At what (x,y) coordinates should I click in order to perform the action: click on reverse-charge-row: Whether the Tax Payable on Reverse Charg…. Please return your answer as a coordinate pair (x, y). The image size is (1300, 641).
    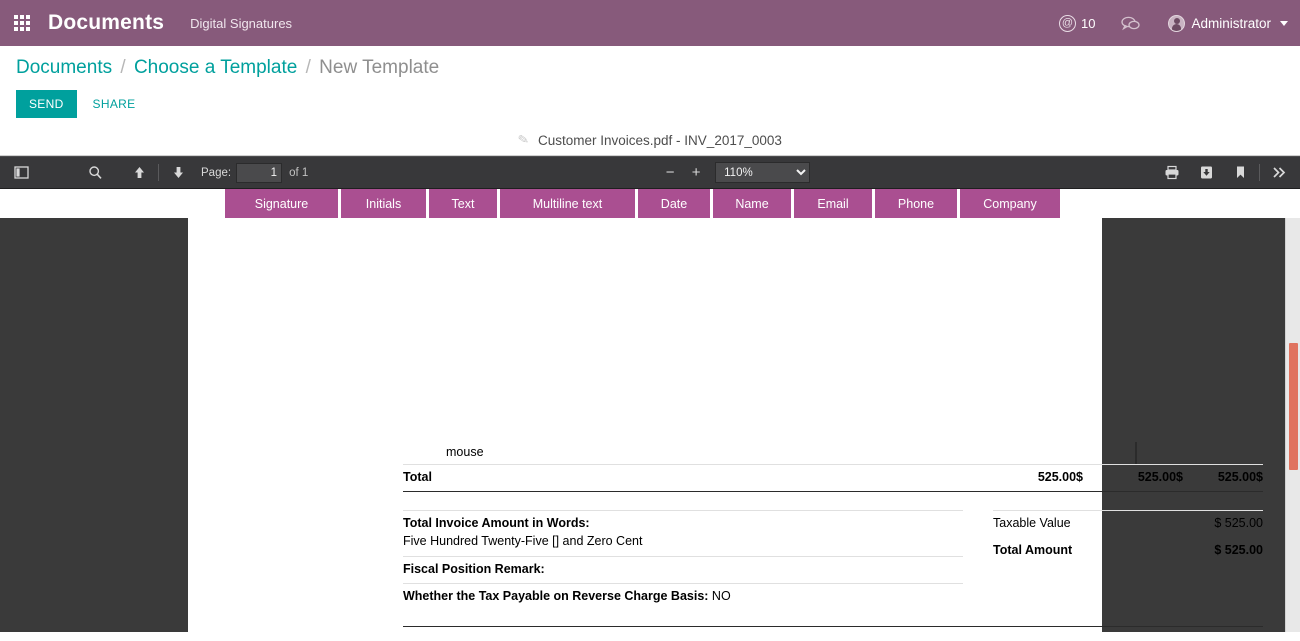
    Looking at the image, I should click on (567, 596).